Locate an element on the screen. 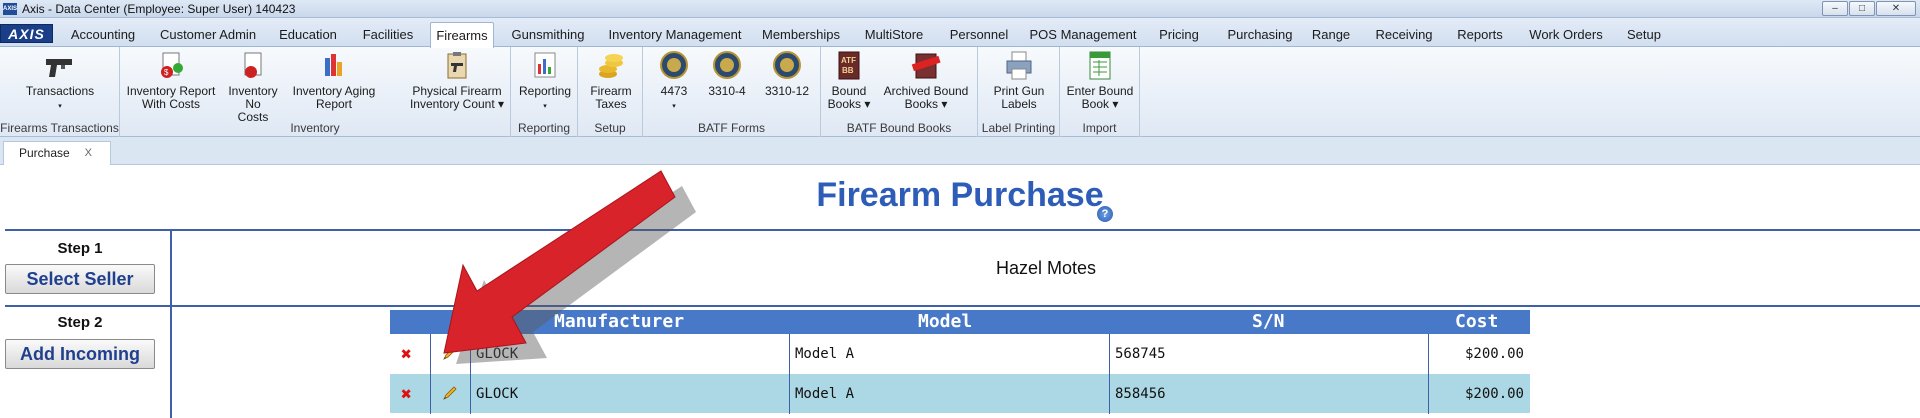  page-title: Firearm Purchase is located at coordinates (960, 195).